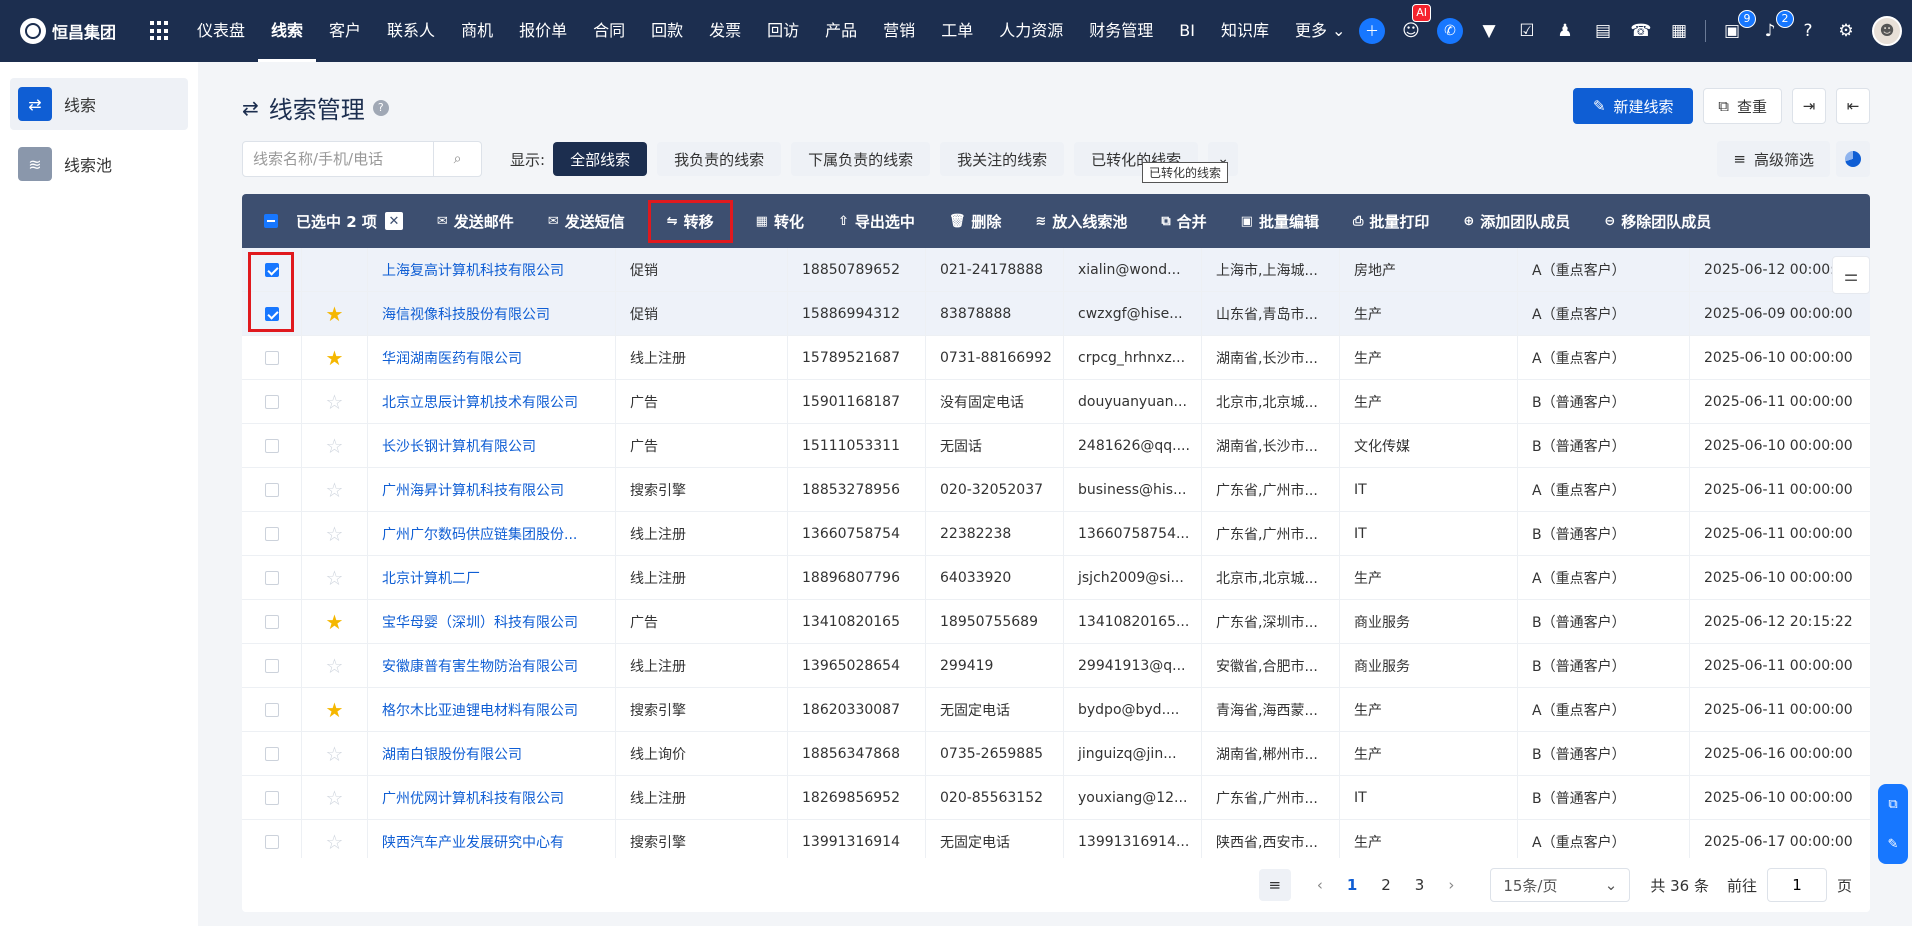  I want to click on nav-item-11: 营销, so click(899, 31).